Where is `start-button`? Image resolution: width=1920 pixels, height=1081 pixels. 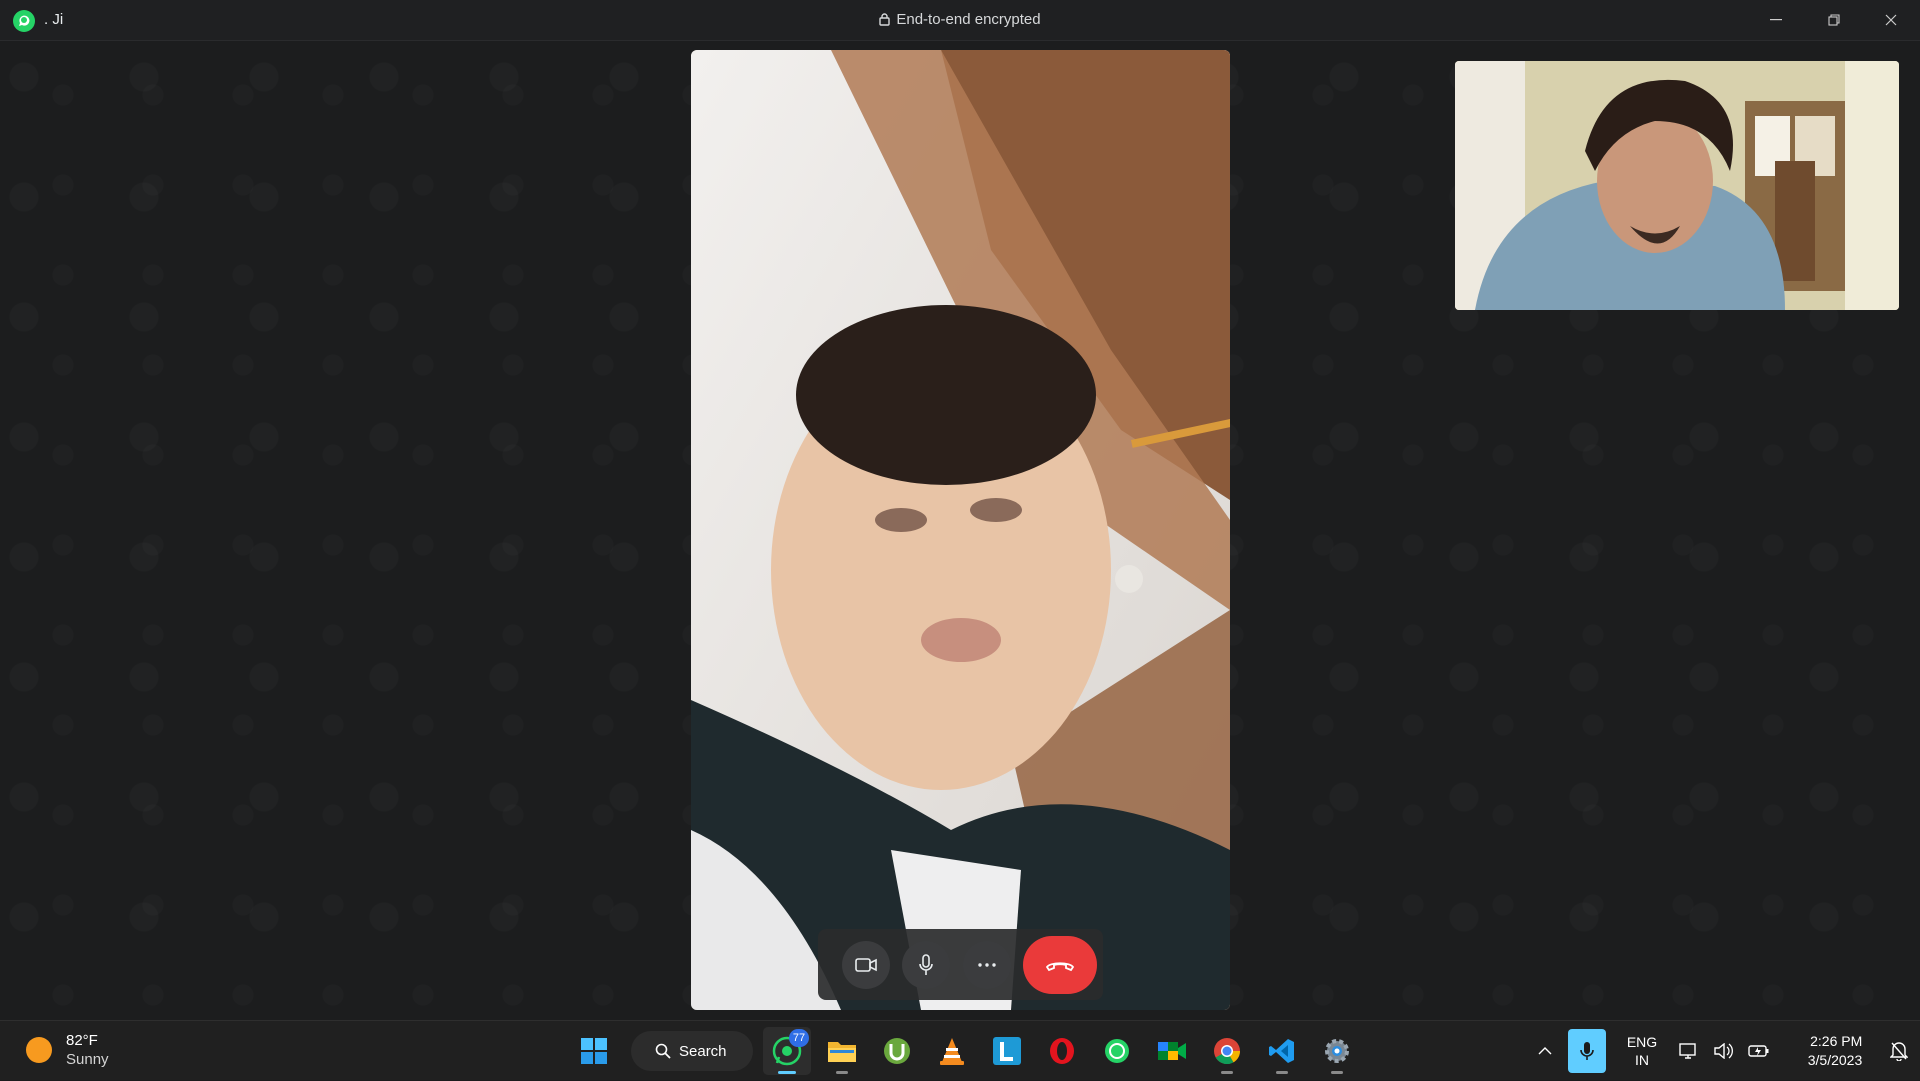
start-button is located at coordinates (594, 1051).